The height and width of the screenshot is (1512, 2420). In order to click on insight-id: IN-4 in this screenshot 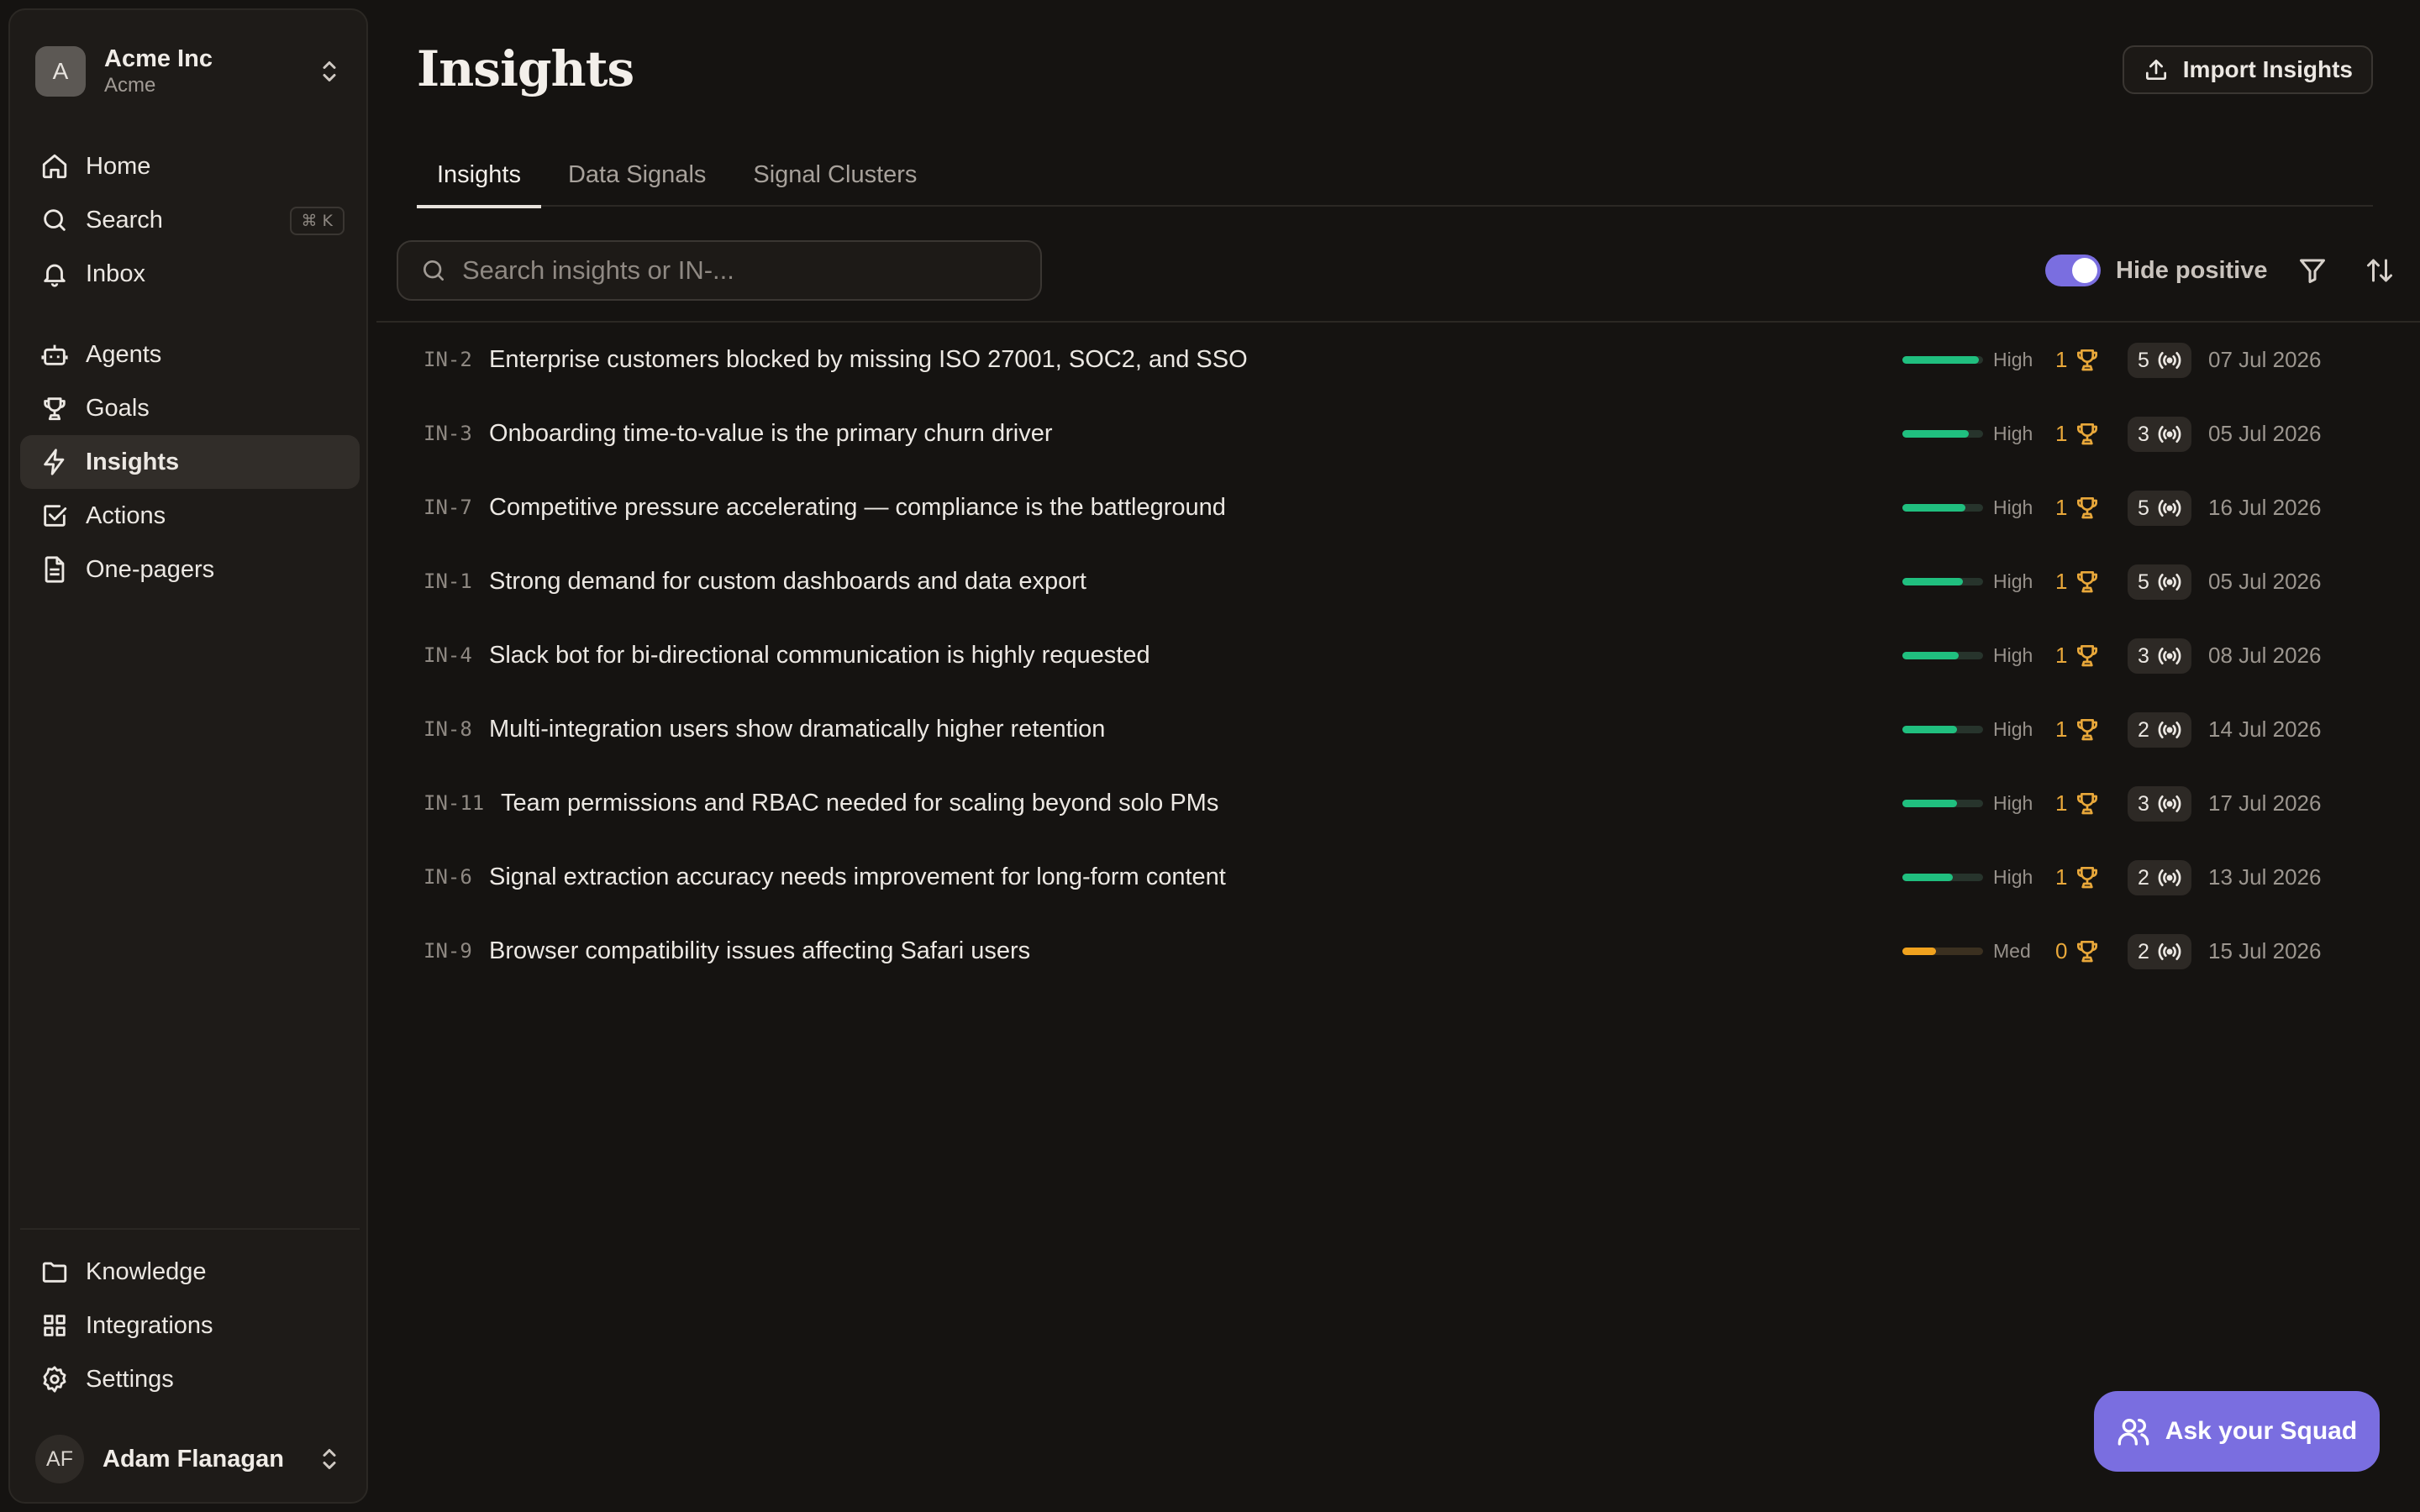, I will do `click(448, 655)`.